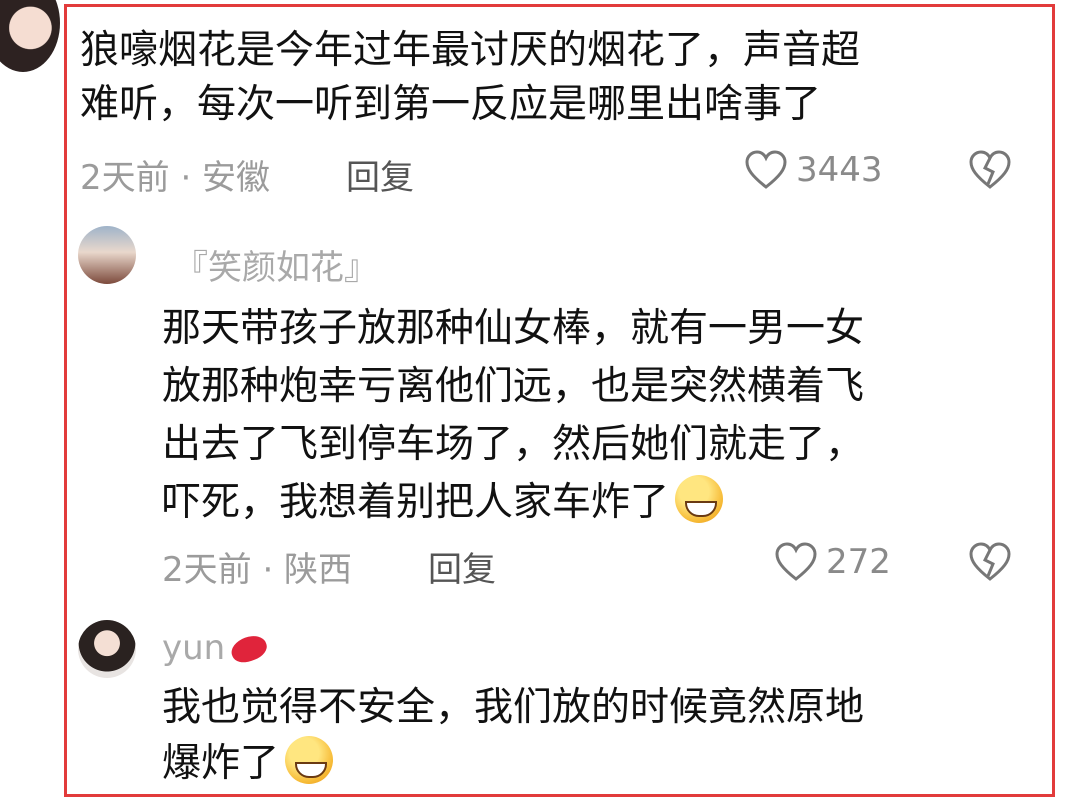 This screenshot has height=805, width=1066. Describe the element at coordinates (451, 104) in the screenshot. I see `comment-1-line-2: 难听，每次一听到第一反应是哪里出啥事了` at that location.